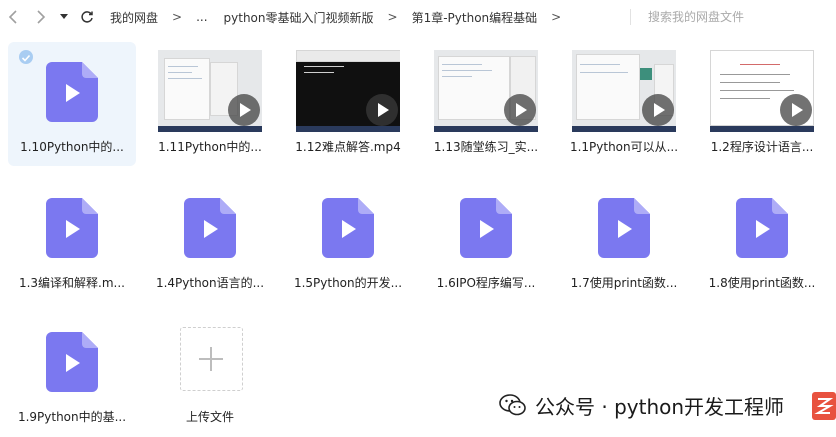 This screenshot has width=836, height=437. I want to click on breadcrumb-root: 我的网盘, so click(134, 17).